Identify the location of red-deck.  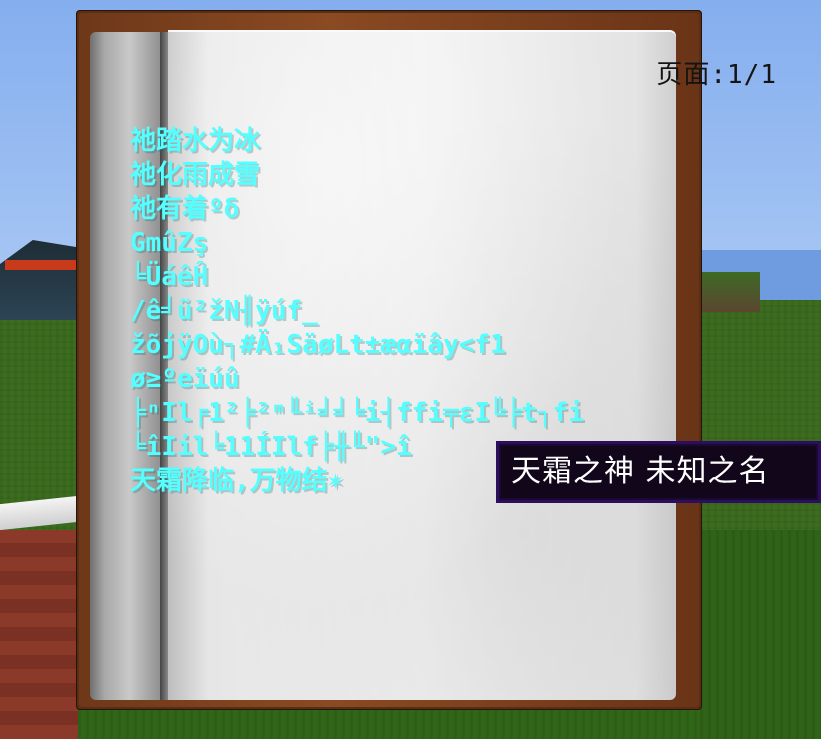
(39, 634).